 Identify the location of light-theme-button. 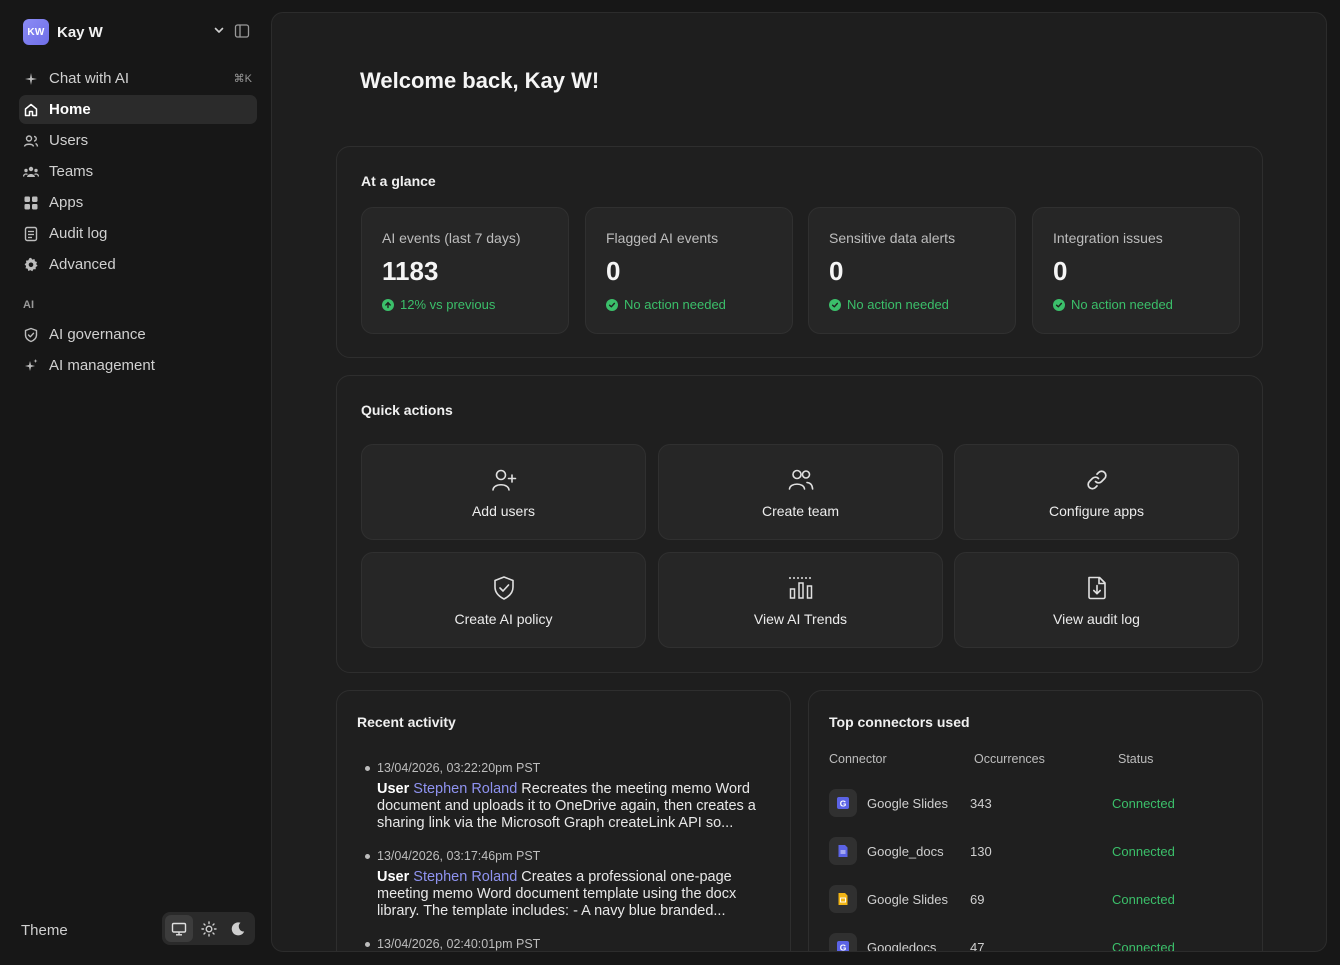
(209, 928).